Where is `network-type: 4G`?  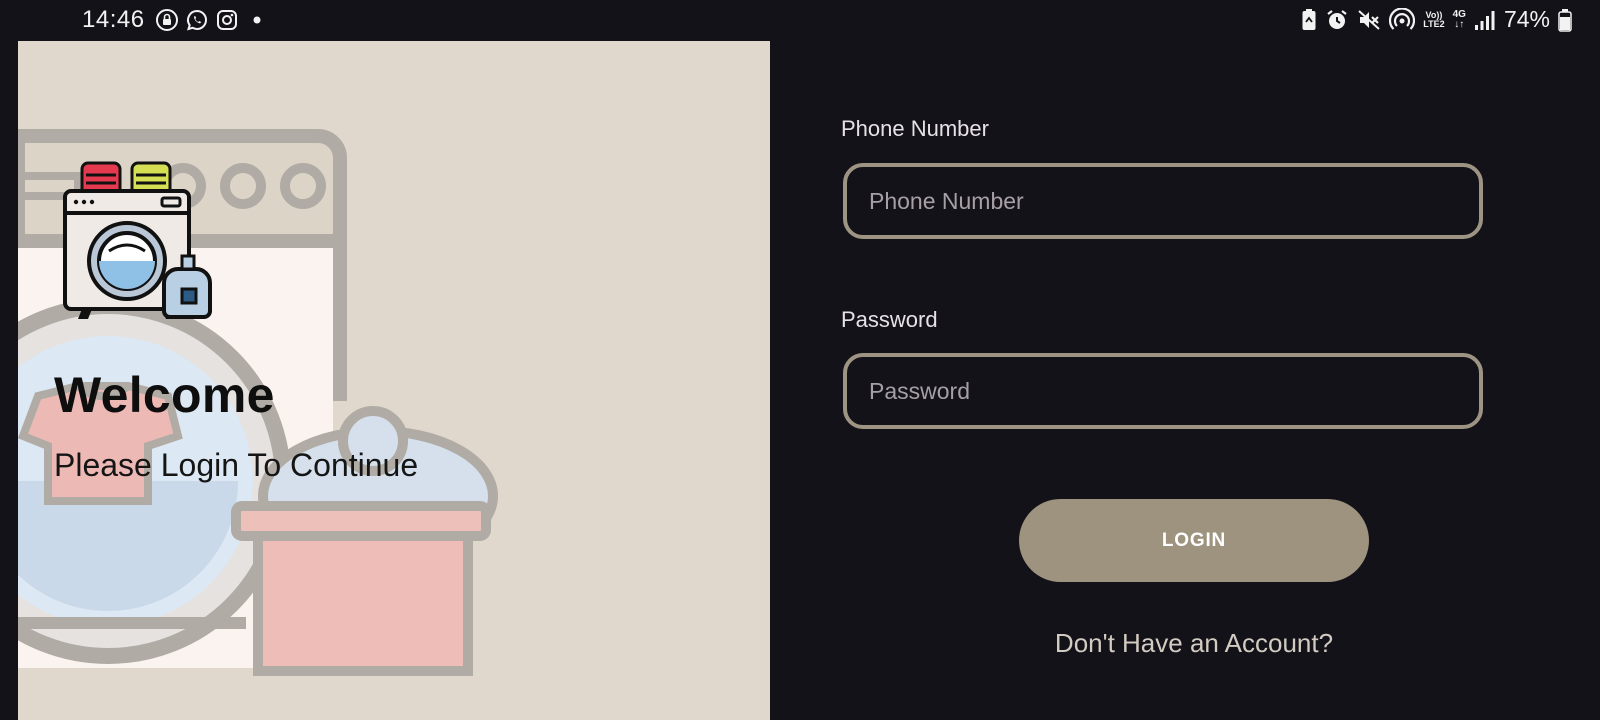 network-type: 4G is located at coordinates (1459, 14).